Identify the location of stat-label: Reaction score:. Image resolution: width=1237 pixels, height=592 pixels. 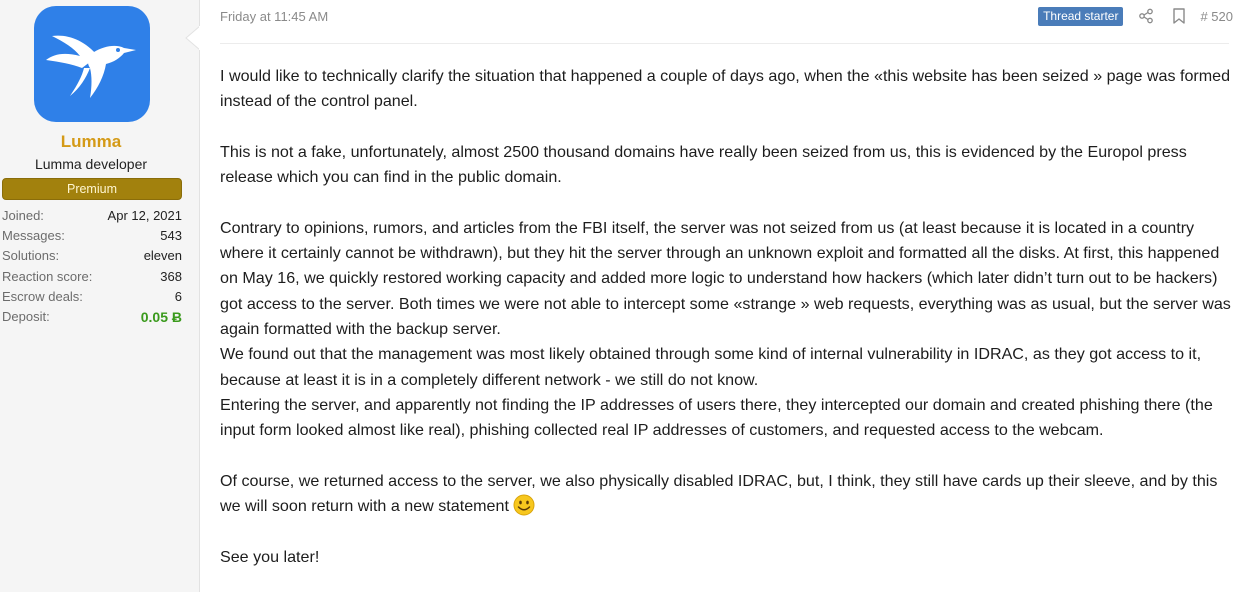
(47, 276).